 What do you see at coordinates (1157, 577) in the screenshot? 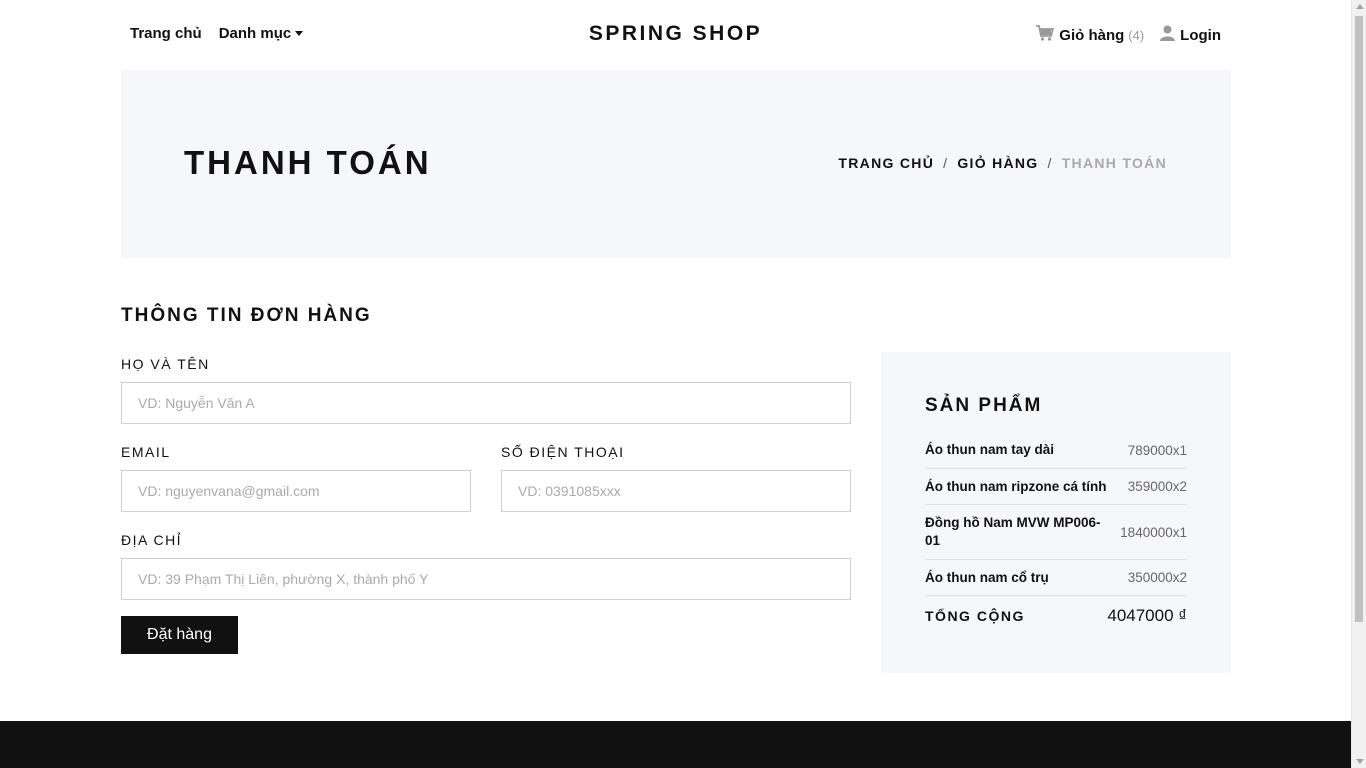
I see `summary-item-price: 350000x2` at bounding box center [1157, 577].